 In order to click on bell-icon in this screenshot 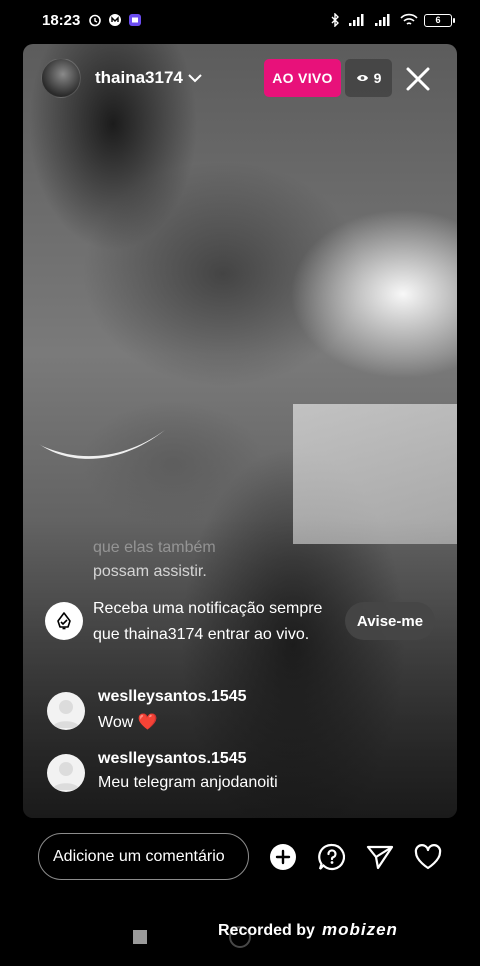, I will do `click(64, 621)`.